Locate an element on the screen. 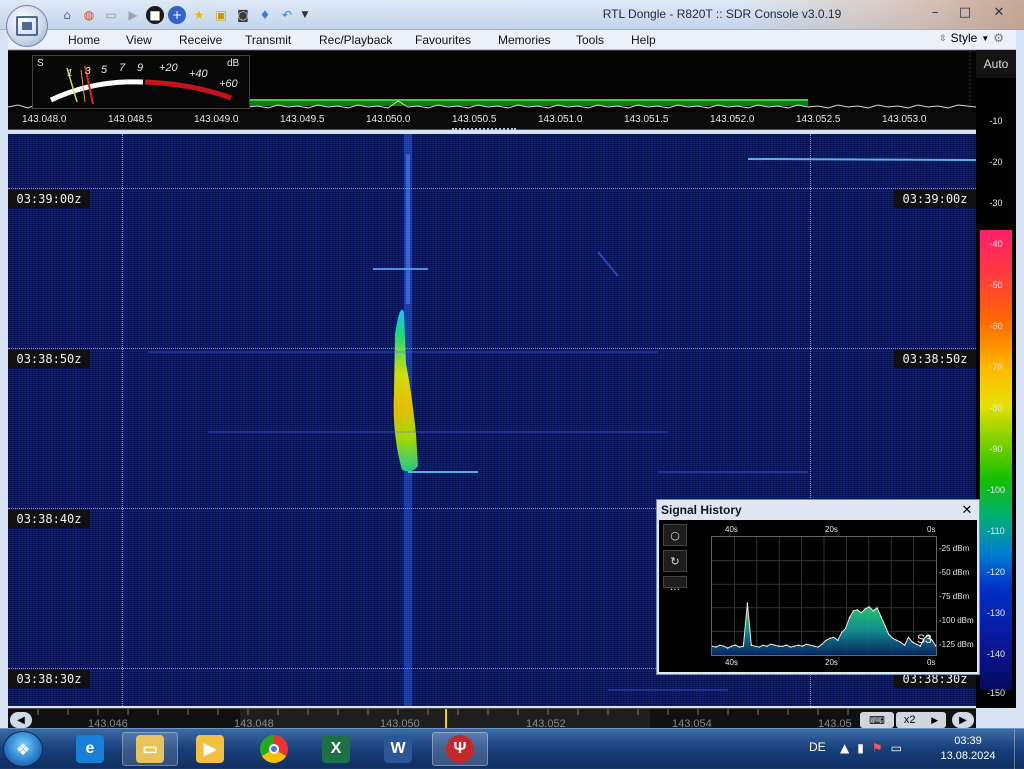 This screenshot has height=769, width=1024. y-label: -50 dBm is located at coordinates (954, 572).